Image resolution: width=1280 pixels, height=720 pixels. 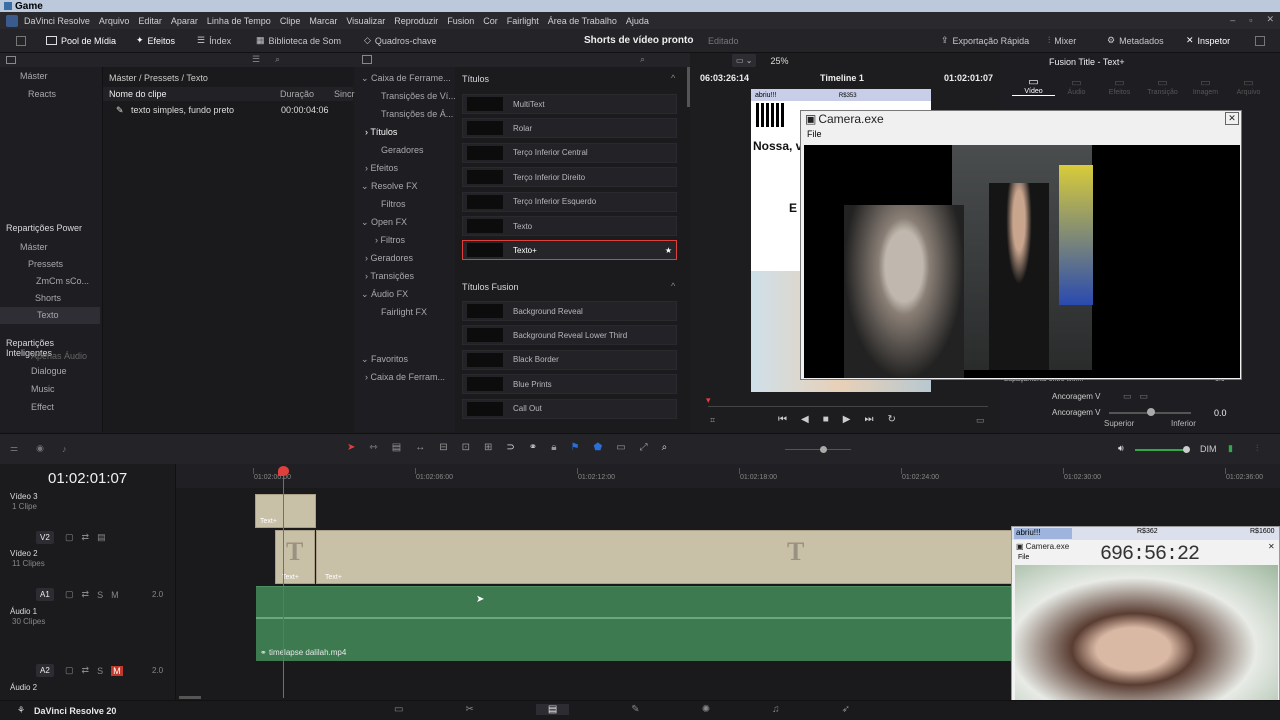 I want to click on cut-page-icon: ✂, so click(x=469, y=709).